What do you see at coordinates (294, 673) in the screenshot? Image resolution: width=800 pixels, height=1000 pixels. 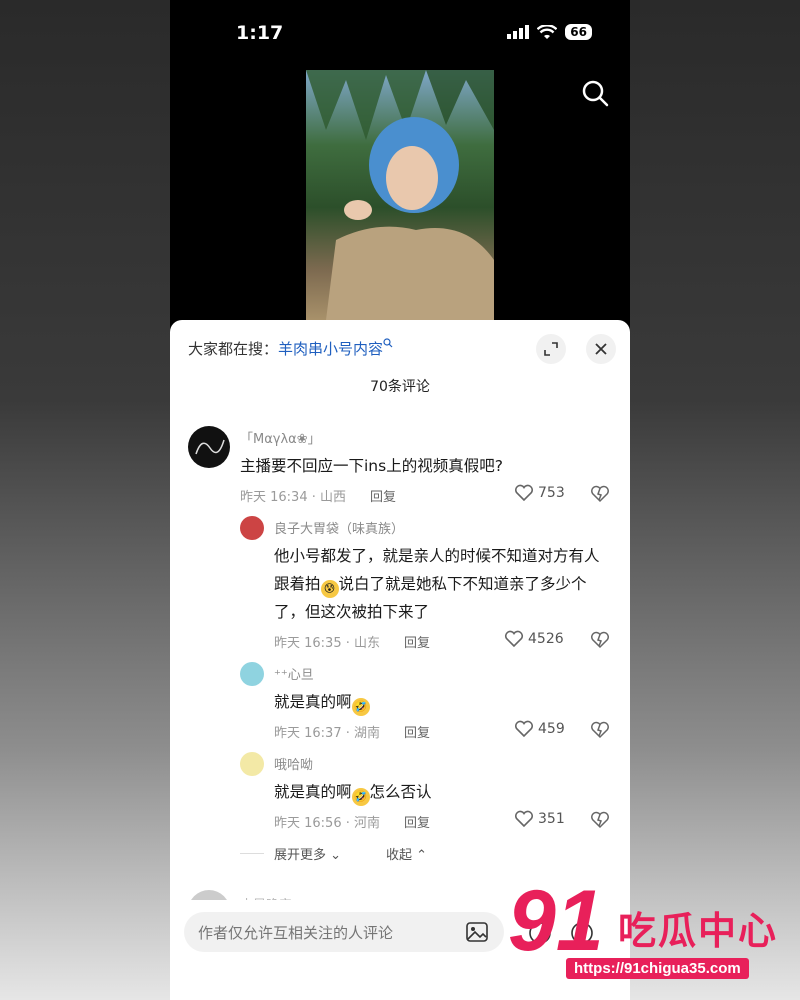 I see `reply-username: ⁺⁺心旦` at bounding box center [294, 673].